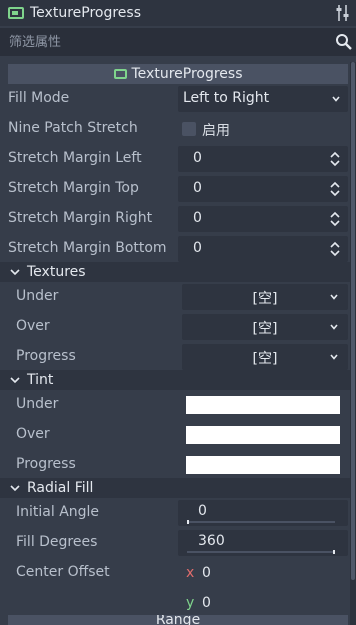  I want to click on texture-over-picker: [空], so click(265, 327).